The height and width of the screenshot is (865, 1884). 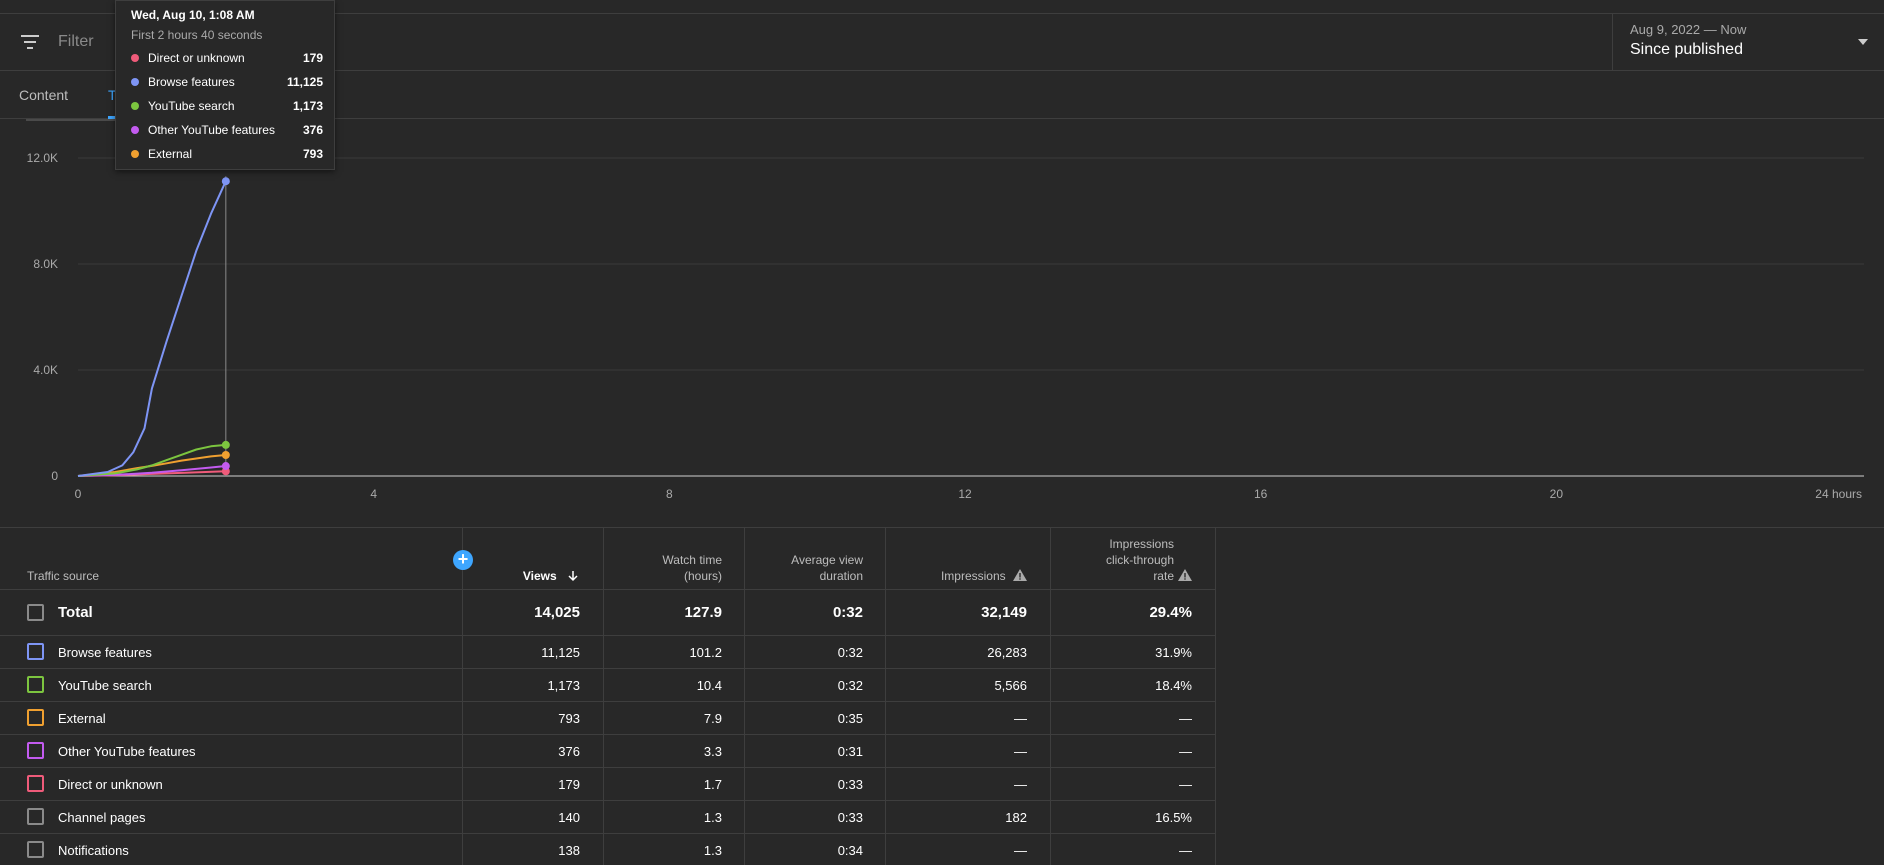 I want to click on row-ctr: 31.9%, so click(x=1173, y=652).